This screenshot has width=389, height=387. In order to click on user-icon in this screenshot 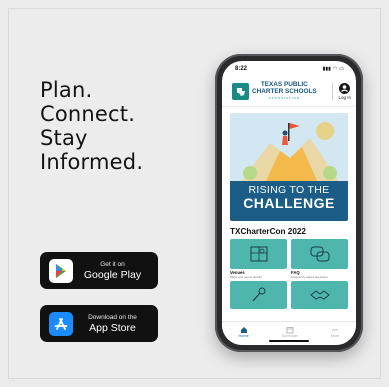, I will do `click(345, 88)`.